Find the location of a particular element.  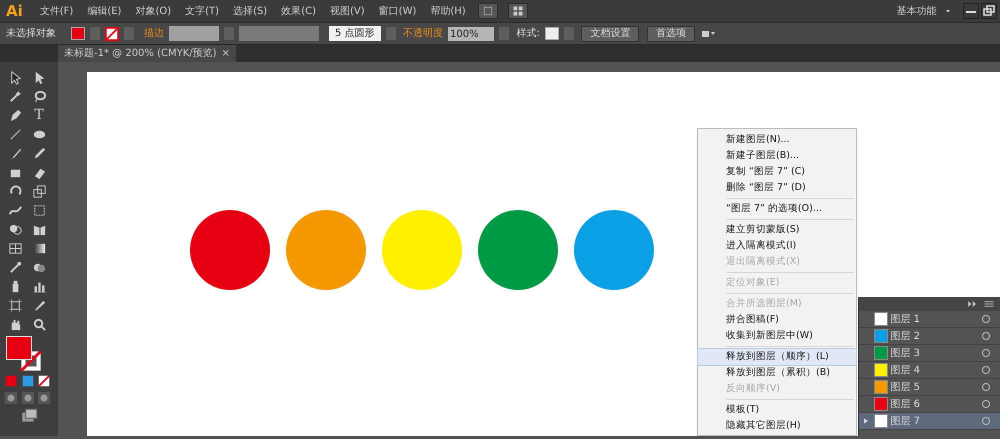

menu-item: 窗口(W) is located at coordinates (398, 11).